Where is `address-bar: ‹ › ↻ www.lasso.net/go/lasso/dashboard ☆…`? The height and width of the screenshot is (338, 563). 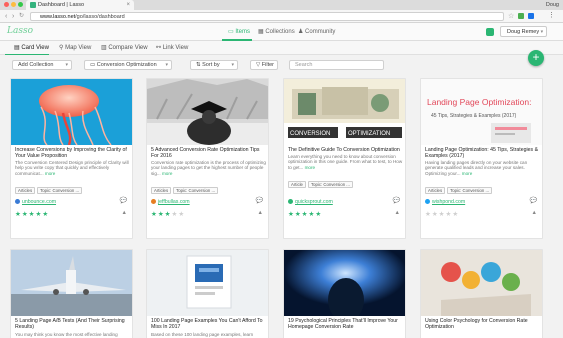
address-bar: ‹ › ↻ www.lasso.net/go/lasso/dashboard ☆… is located at coordinates (281, 16).